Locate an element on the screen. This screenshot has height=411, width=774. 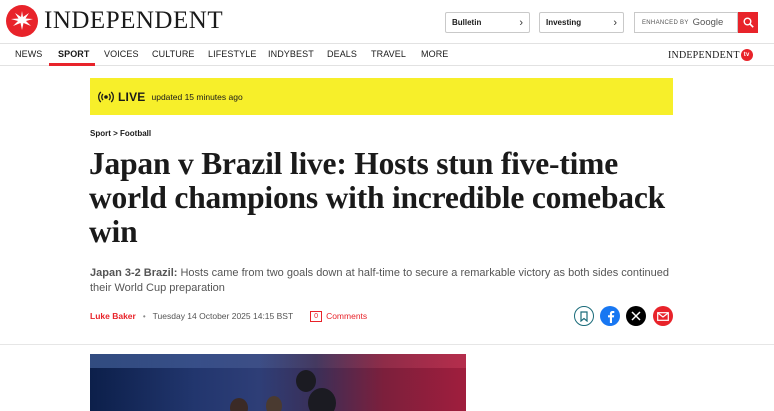
nav-item-travel: TRAVEL is located at coordinates (388, 54).